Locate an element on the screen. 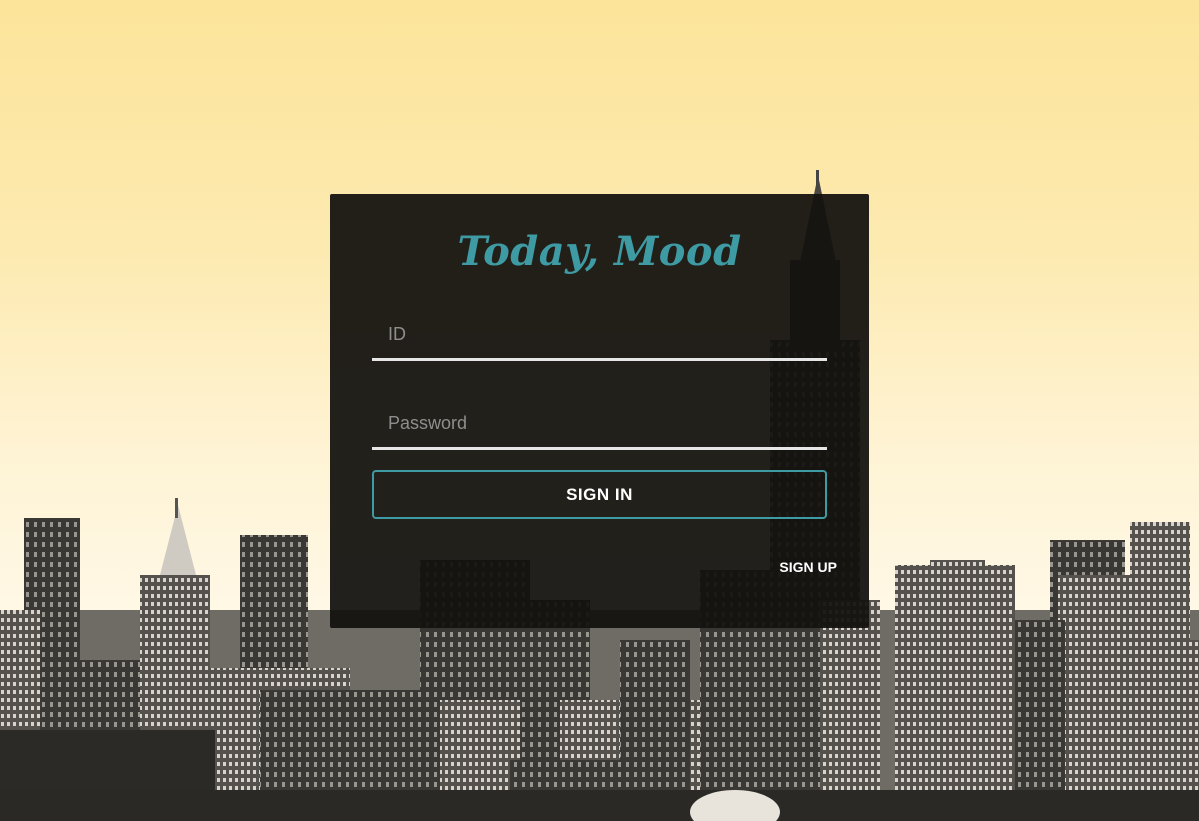  id-input is located at coordinates (599, 334).